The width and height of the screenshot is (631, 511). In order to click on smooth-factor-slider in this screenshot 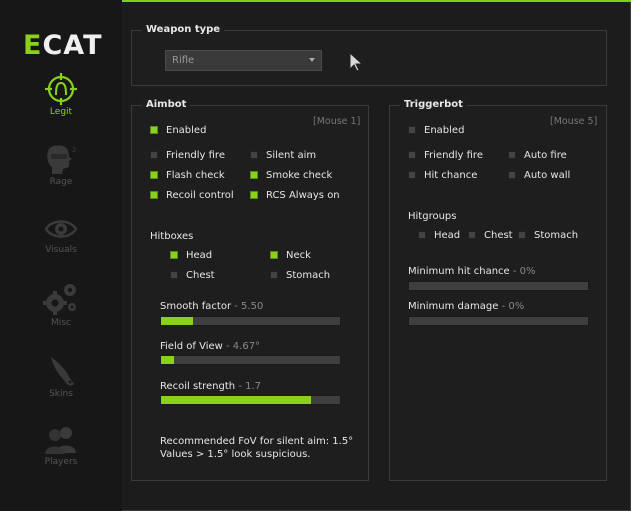, I will do `click(250, 321)`.